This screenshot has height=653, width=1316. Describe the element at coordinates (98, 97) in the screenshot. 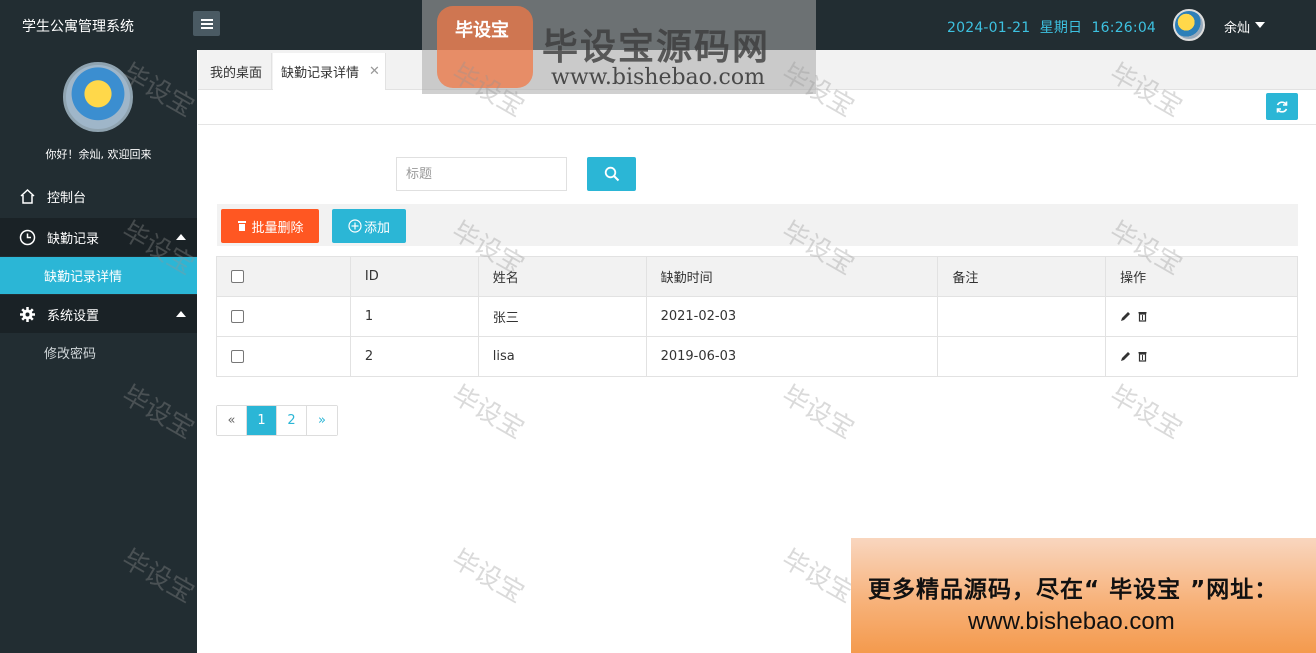

I see `profile-avatar` at that location.